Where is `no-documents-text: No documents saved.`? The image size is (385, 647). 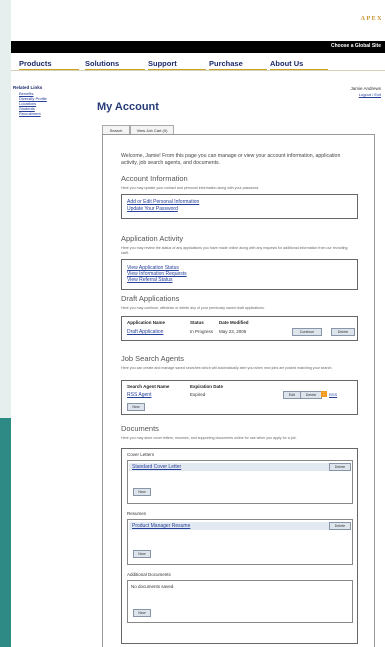 no-documents-text: No documents saved. is located at coordinates (153, 586).